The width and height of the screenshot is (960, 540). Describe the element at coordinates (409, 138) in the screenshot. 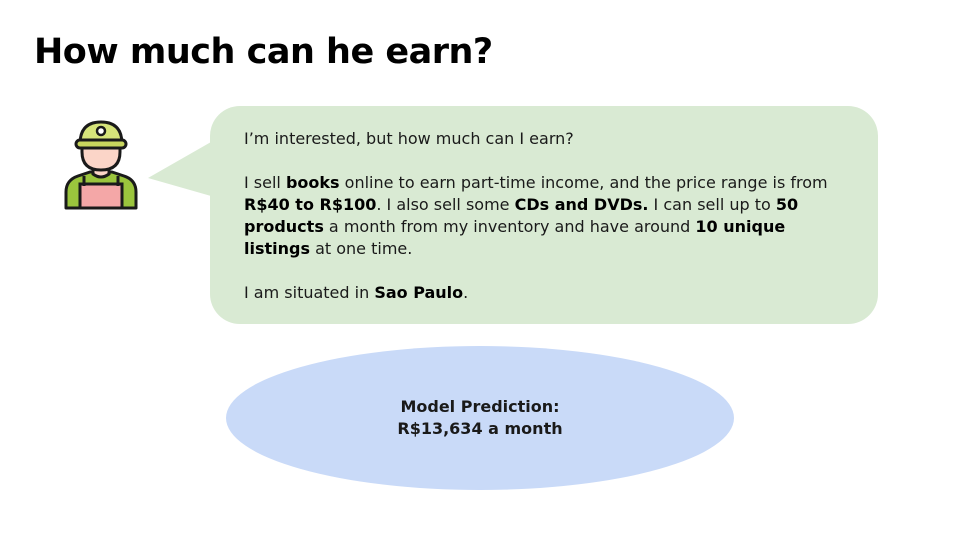

I see `speech-question: I’m interested, but how much can I earn?` at that location.